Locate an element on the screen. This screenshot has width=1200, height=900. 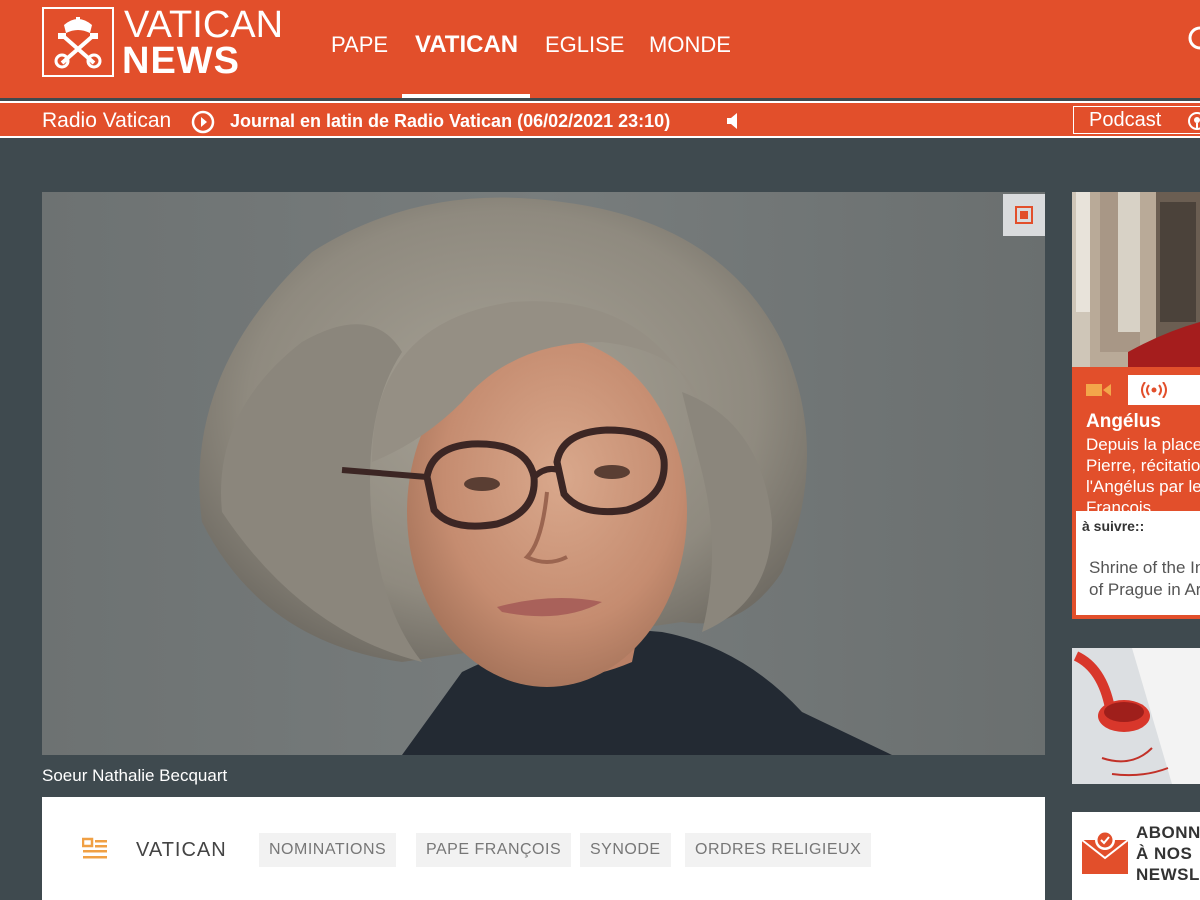
top-header: VATICAN NEWS PAPE VATICAN EGLISE MONDE is located at coordinates (600, 49).